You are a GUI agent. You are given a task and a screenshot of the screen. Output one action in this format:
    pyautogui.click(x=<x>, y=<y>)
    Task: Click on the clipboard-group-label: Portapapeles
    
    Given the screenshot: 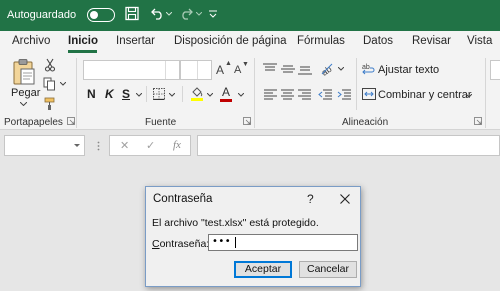 What is the action you would take?
    pyautogui.click(x=33, y=122)
    